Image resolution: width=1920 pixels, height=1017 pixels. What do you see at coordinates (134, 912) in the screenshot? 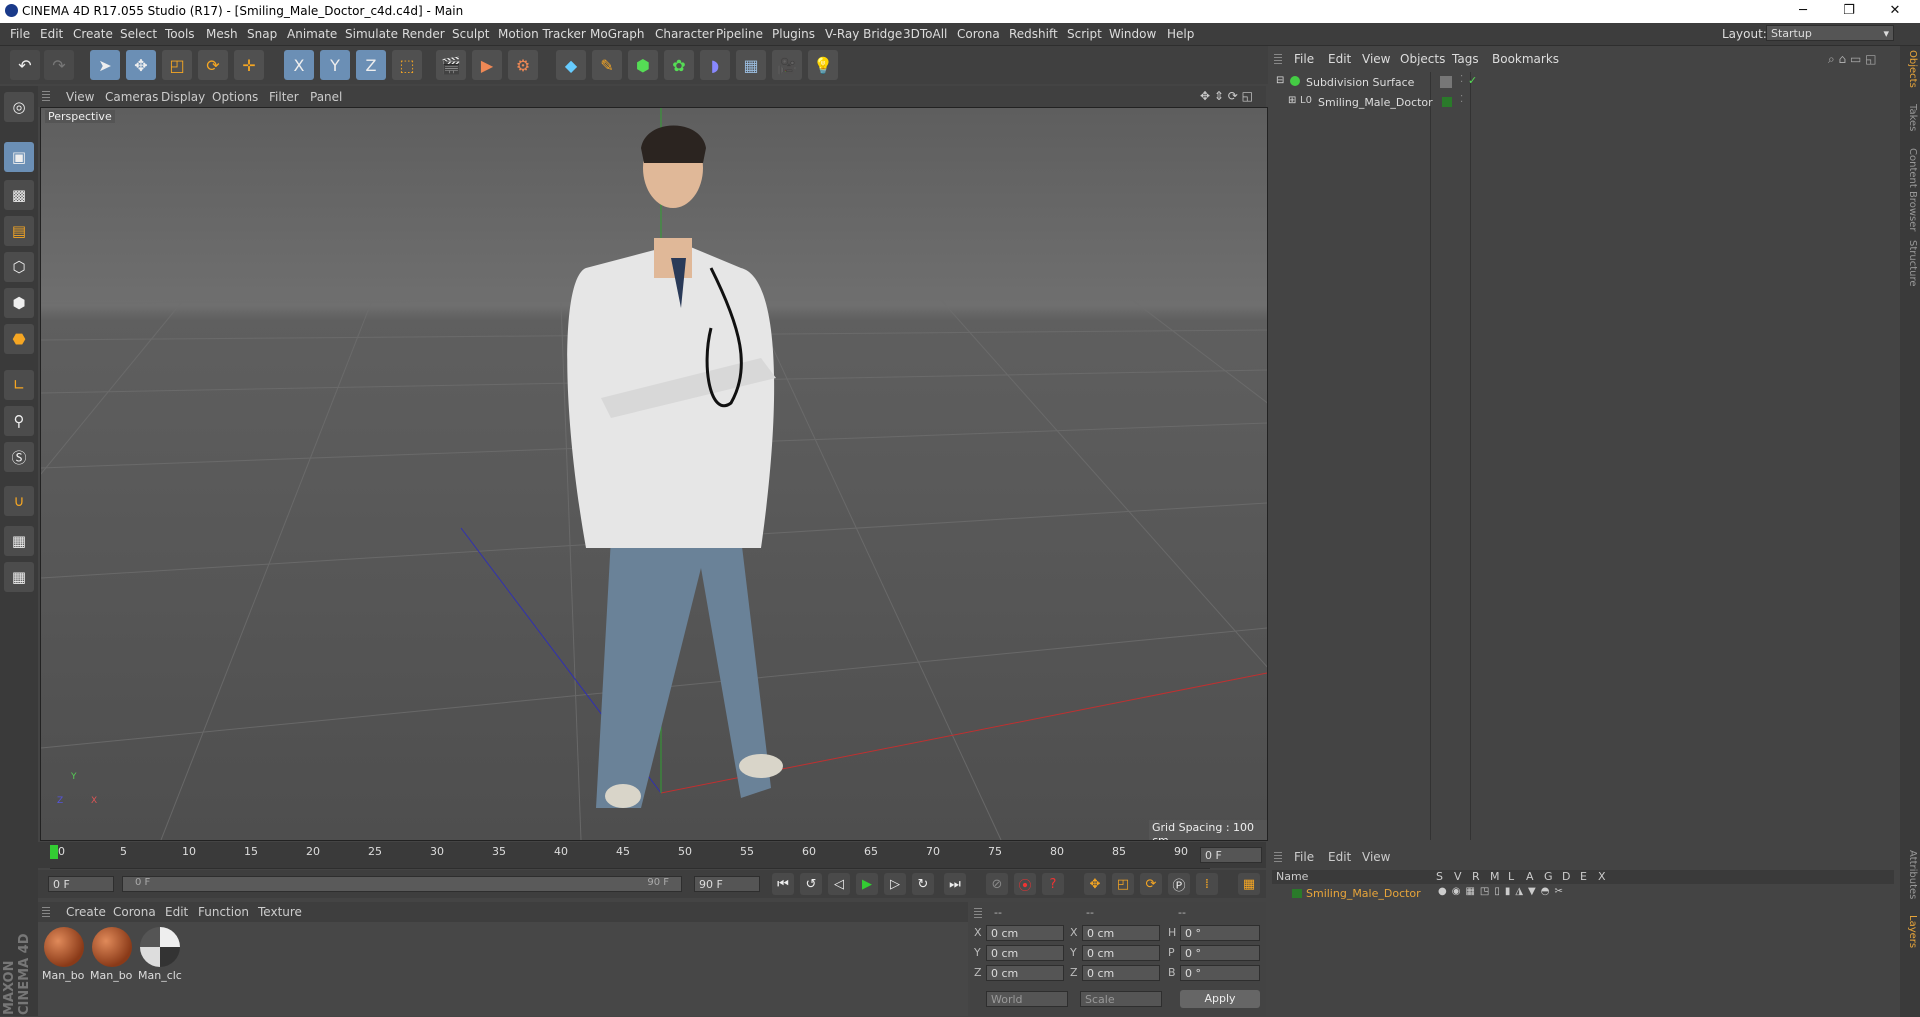
I see `material-menu-corona: Corona` at bounding box center [134, 912].